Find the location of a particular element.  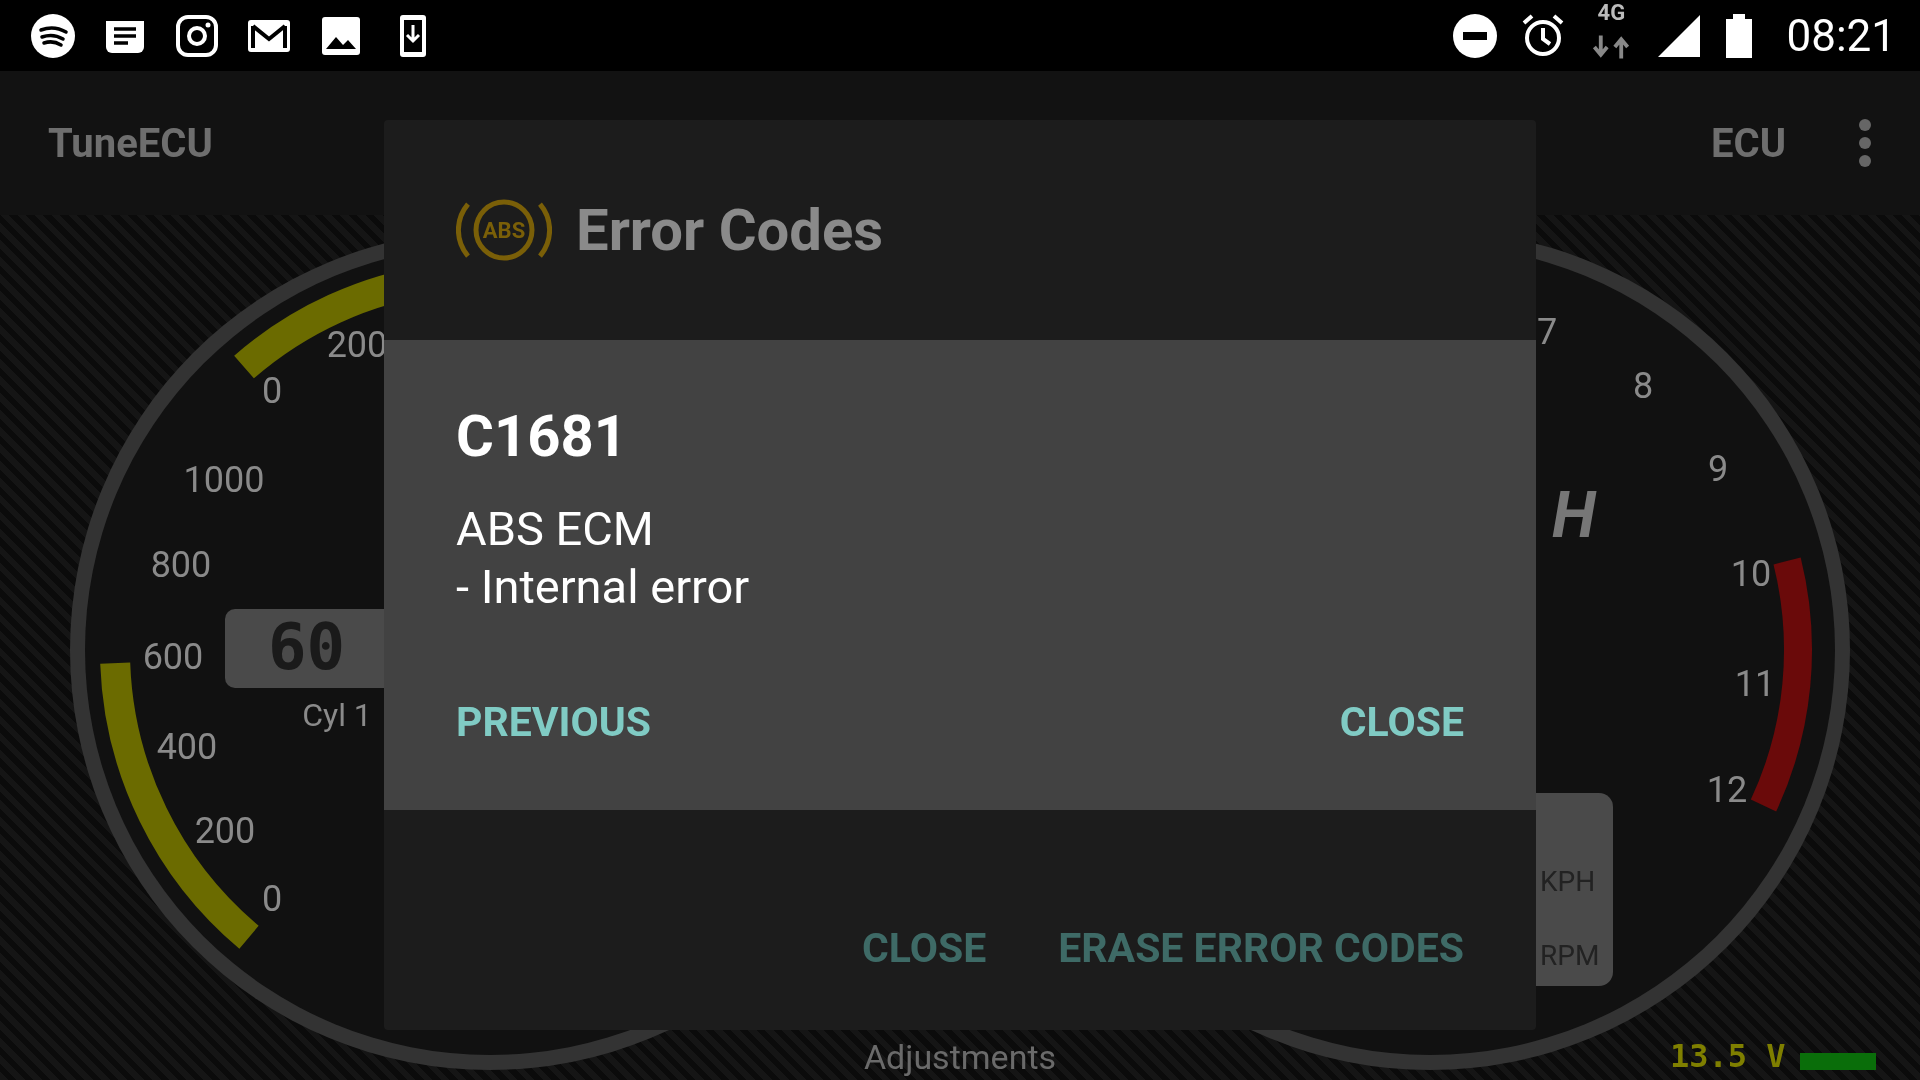

voltage-reading: 13.5 V is located at coordinates (1728, 1056).